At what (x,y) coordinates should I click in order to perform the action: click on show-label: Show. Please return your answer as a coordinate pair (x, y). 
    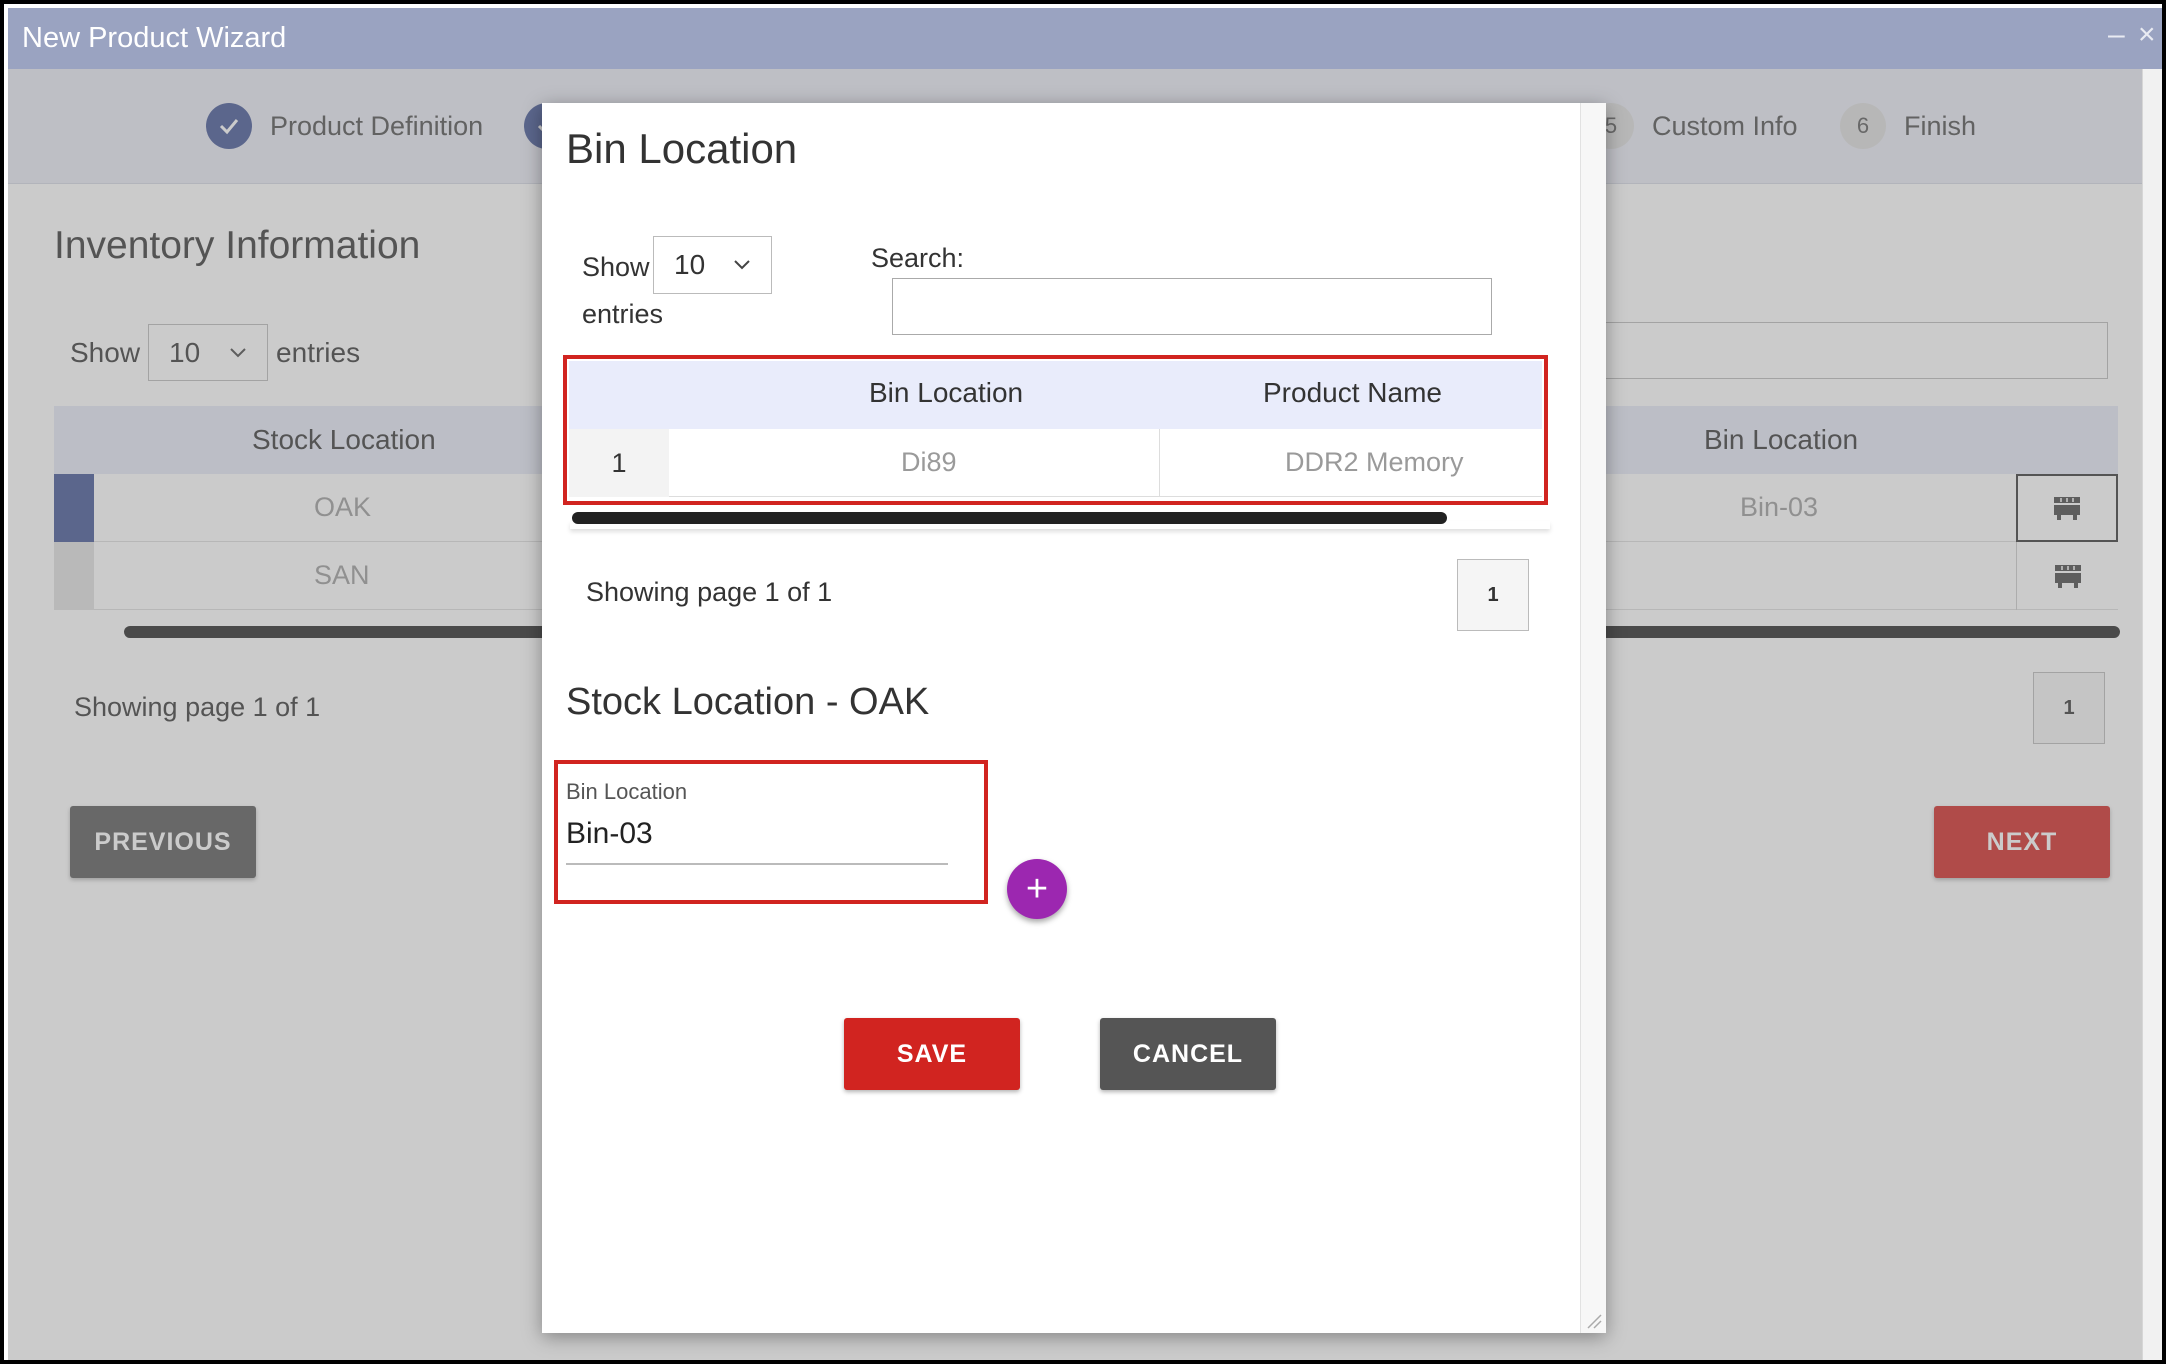
    Looking at the image, I should click on (616, 267).